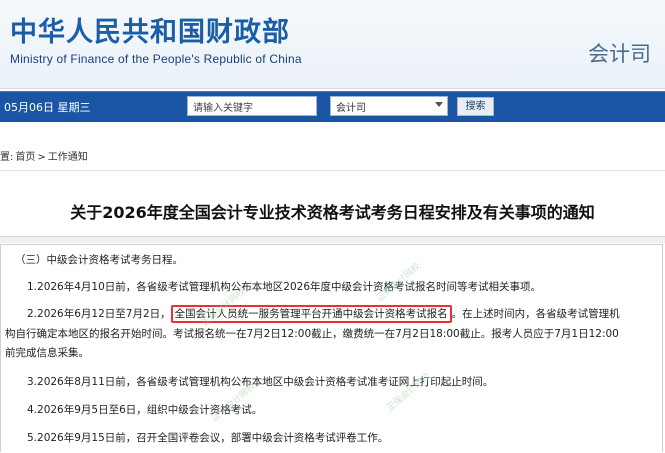 This screenshot has width=665, height=453. What do you see at coordinates (351, 108) in the screenshot?
I see `search-scope-value: 会计司` at bounding box center [351, 108].